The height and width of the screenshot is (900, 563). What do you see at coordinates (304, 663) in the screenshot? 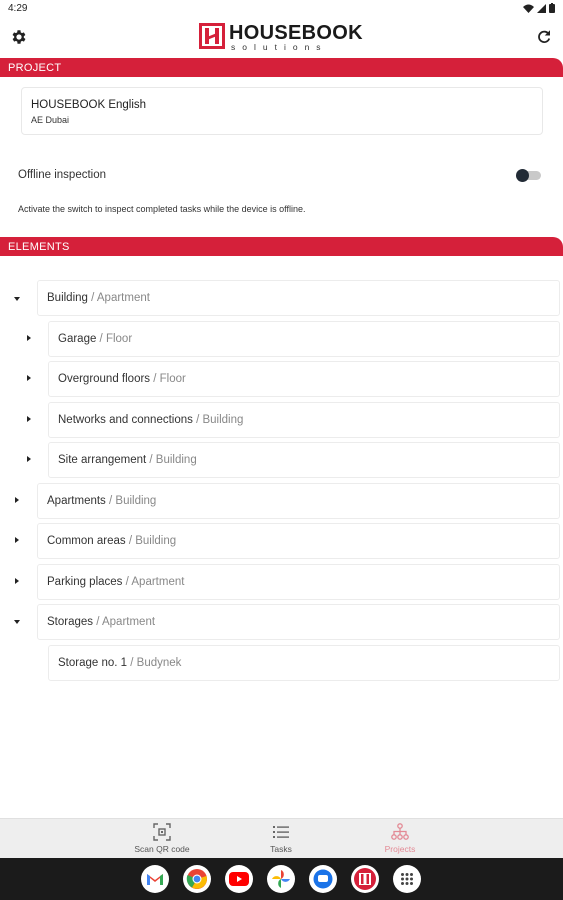
I see `tree-item-storage-no-1: Storage no. 1 / Budynek` at bounding box center [304, 663].